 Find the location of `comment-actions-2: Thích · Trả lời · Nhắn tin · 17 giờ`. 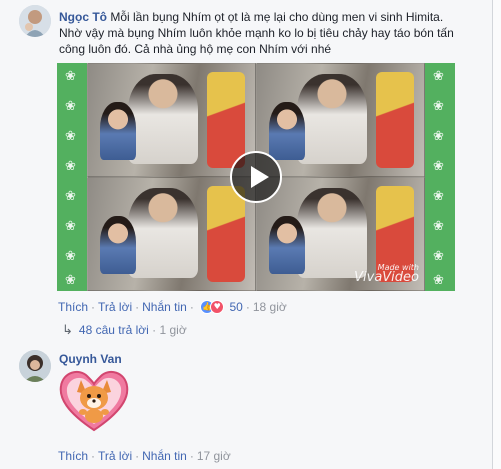

comment-actions-2: Thích · Trả lời · Nhắn tin · 17 giờ is located at coordinates (144, 456).